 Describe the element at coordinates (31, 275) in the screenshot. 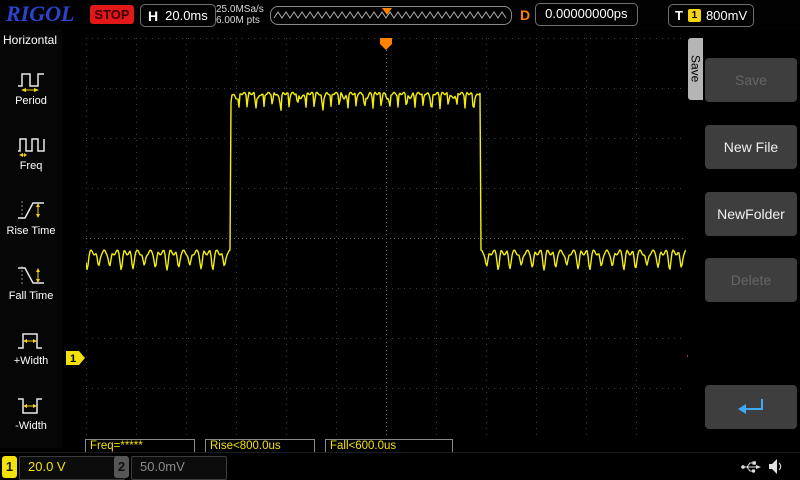

I see `fall-time-icon` at that location.